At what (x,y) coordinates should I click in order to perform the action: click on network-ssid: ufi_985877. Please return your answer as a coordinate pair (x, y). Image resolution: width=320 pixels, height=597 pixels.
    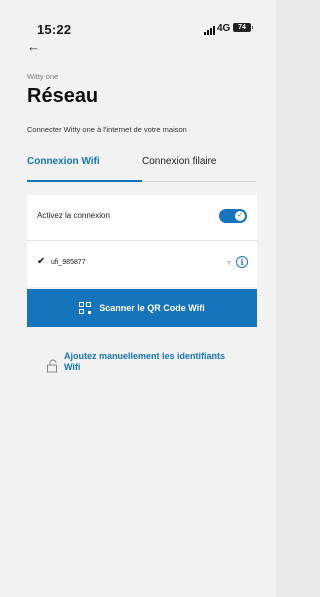
    Looking at the image, I should click on (68, 262).